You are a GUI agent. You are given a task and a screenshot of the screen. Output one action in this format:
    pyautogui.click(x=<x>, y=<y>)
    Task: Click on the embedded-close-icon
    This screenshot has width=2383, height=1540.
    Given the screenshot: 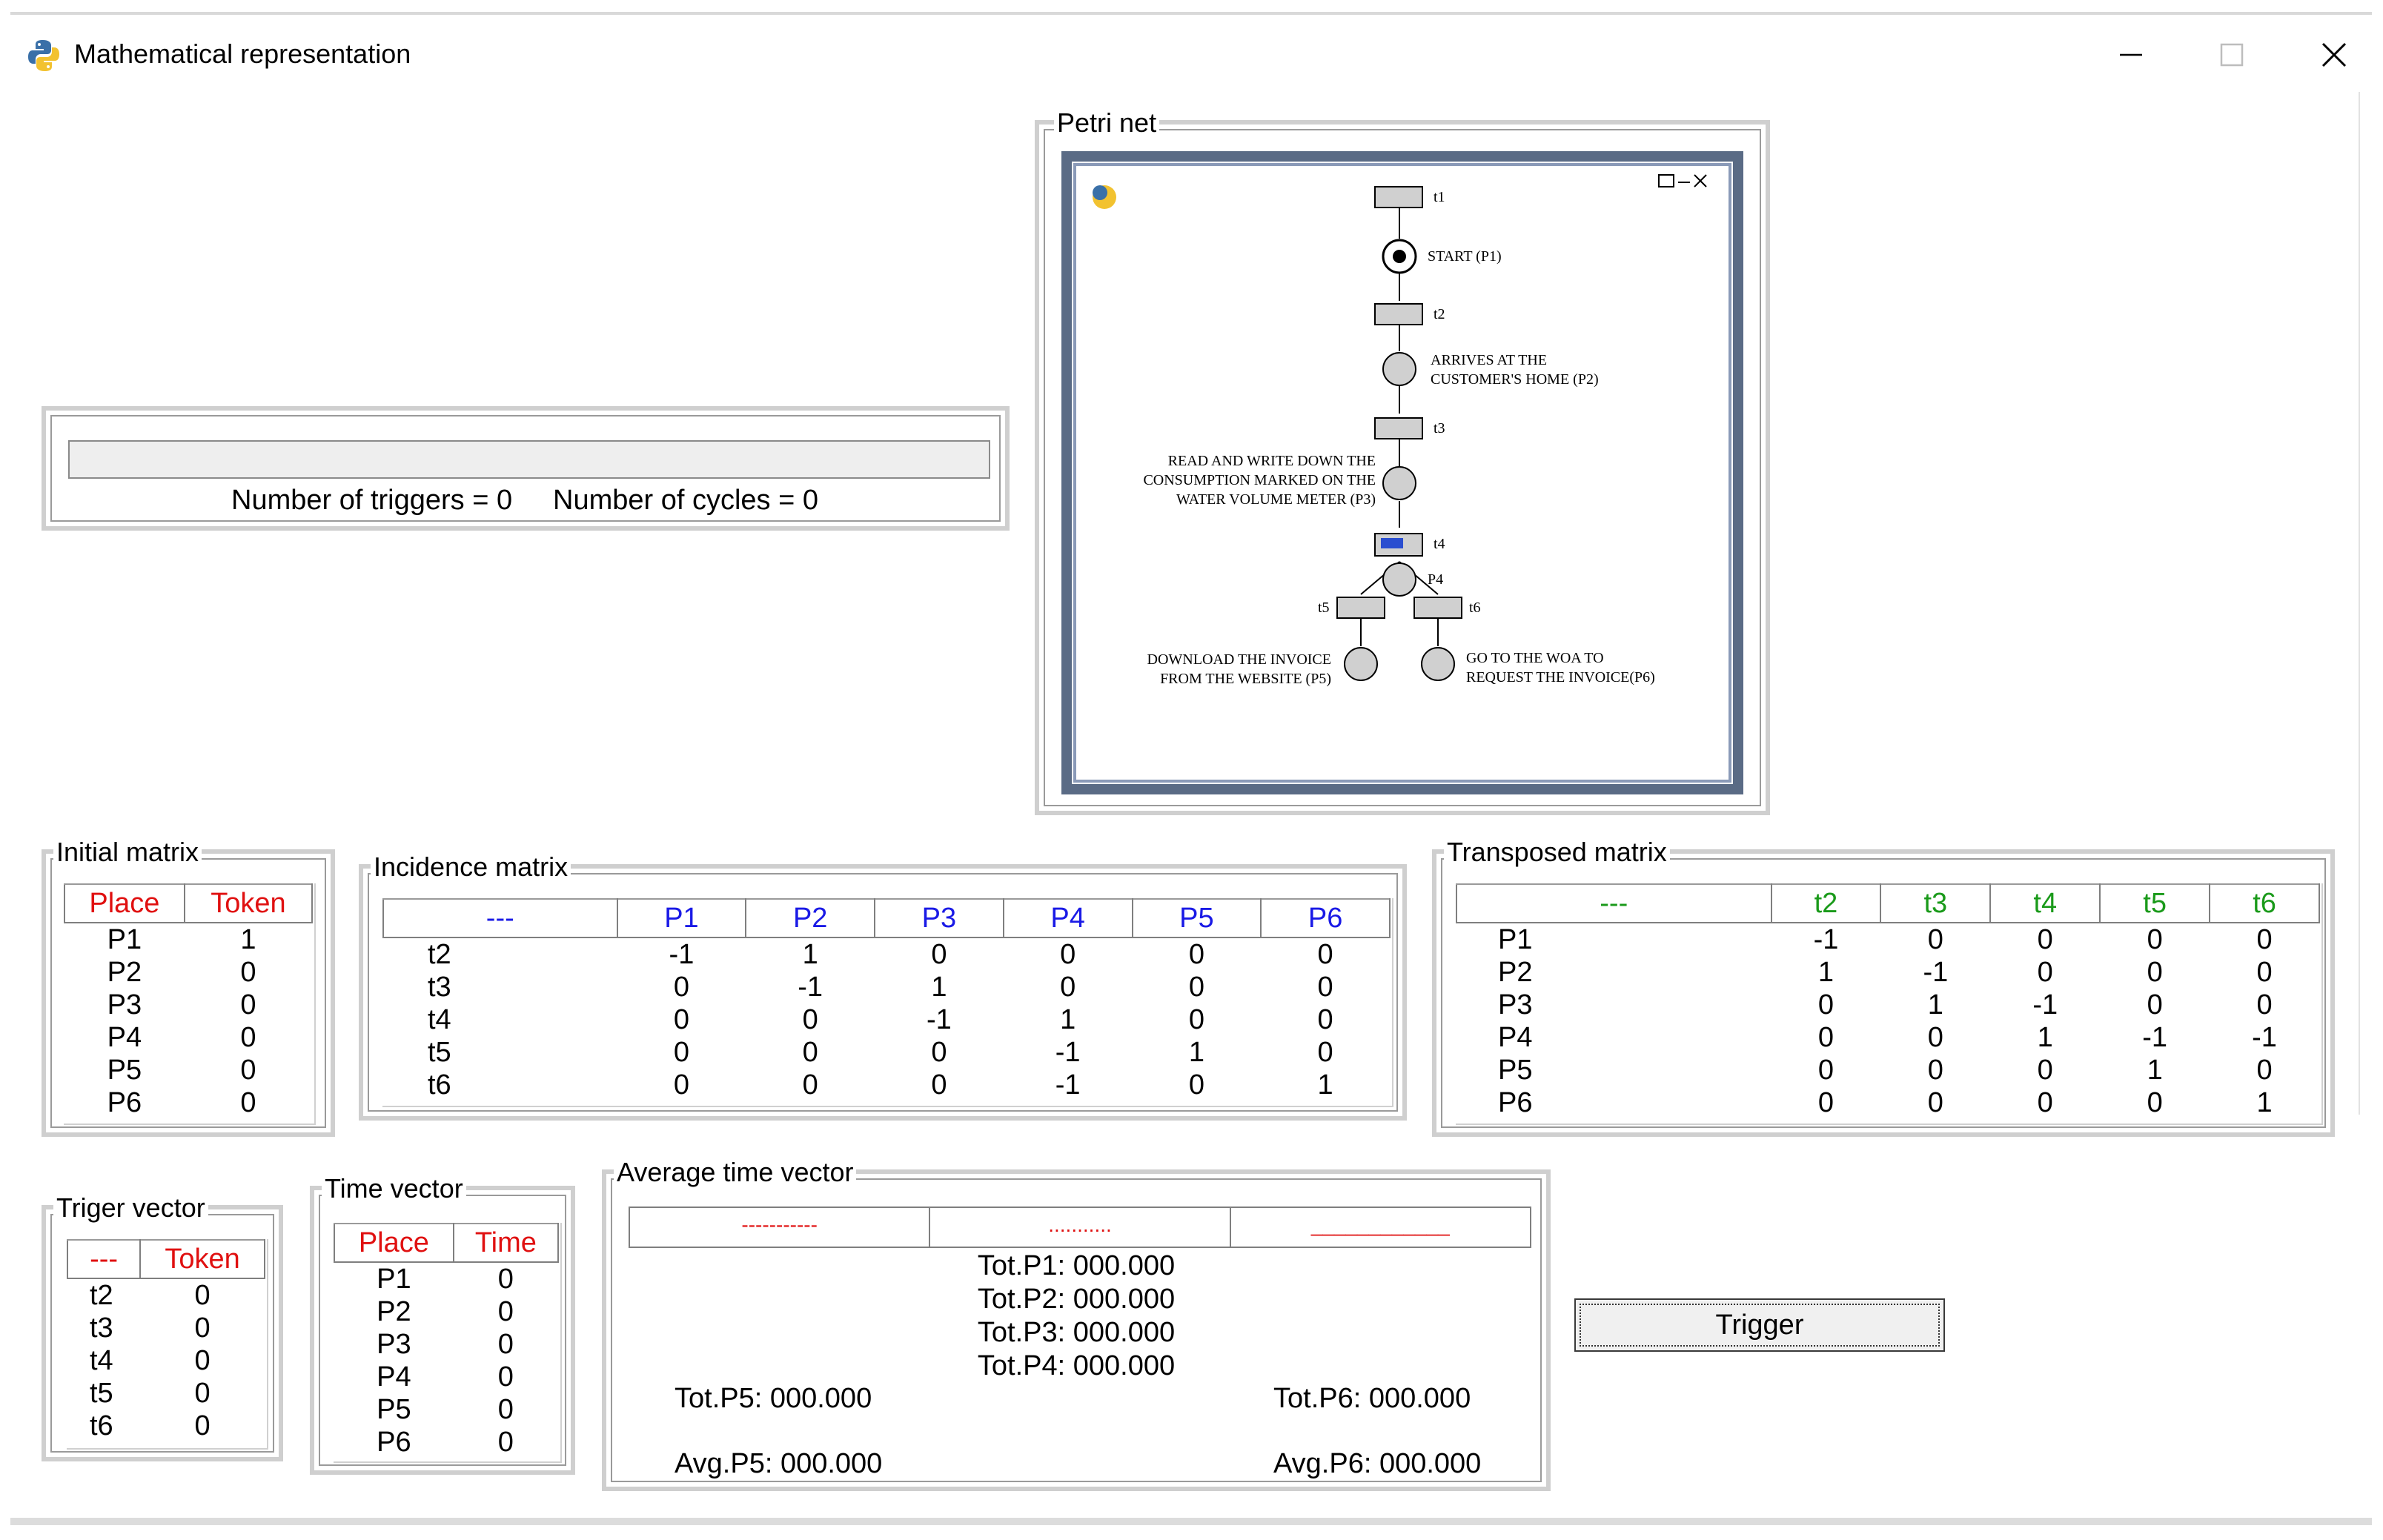 What is the action you would take?
    pyautogui.click(x=1701, y=180)
    